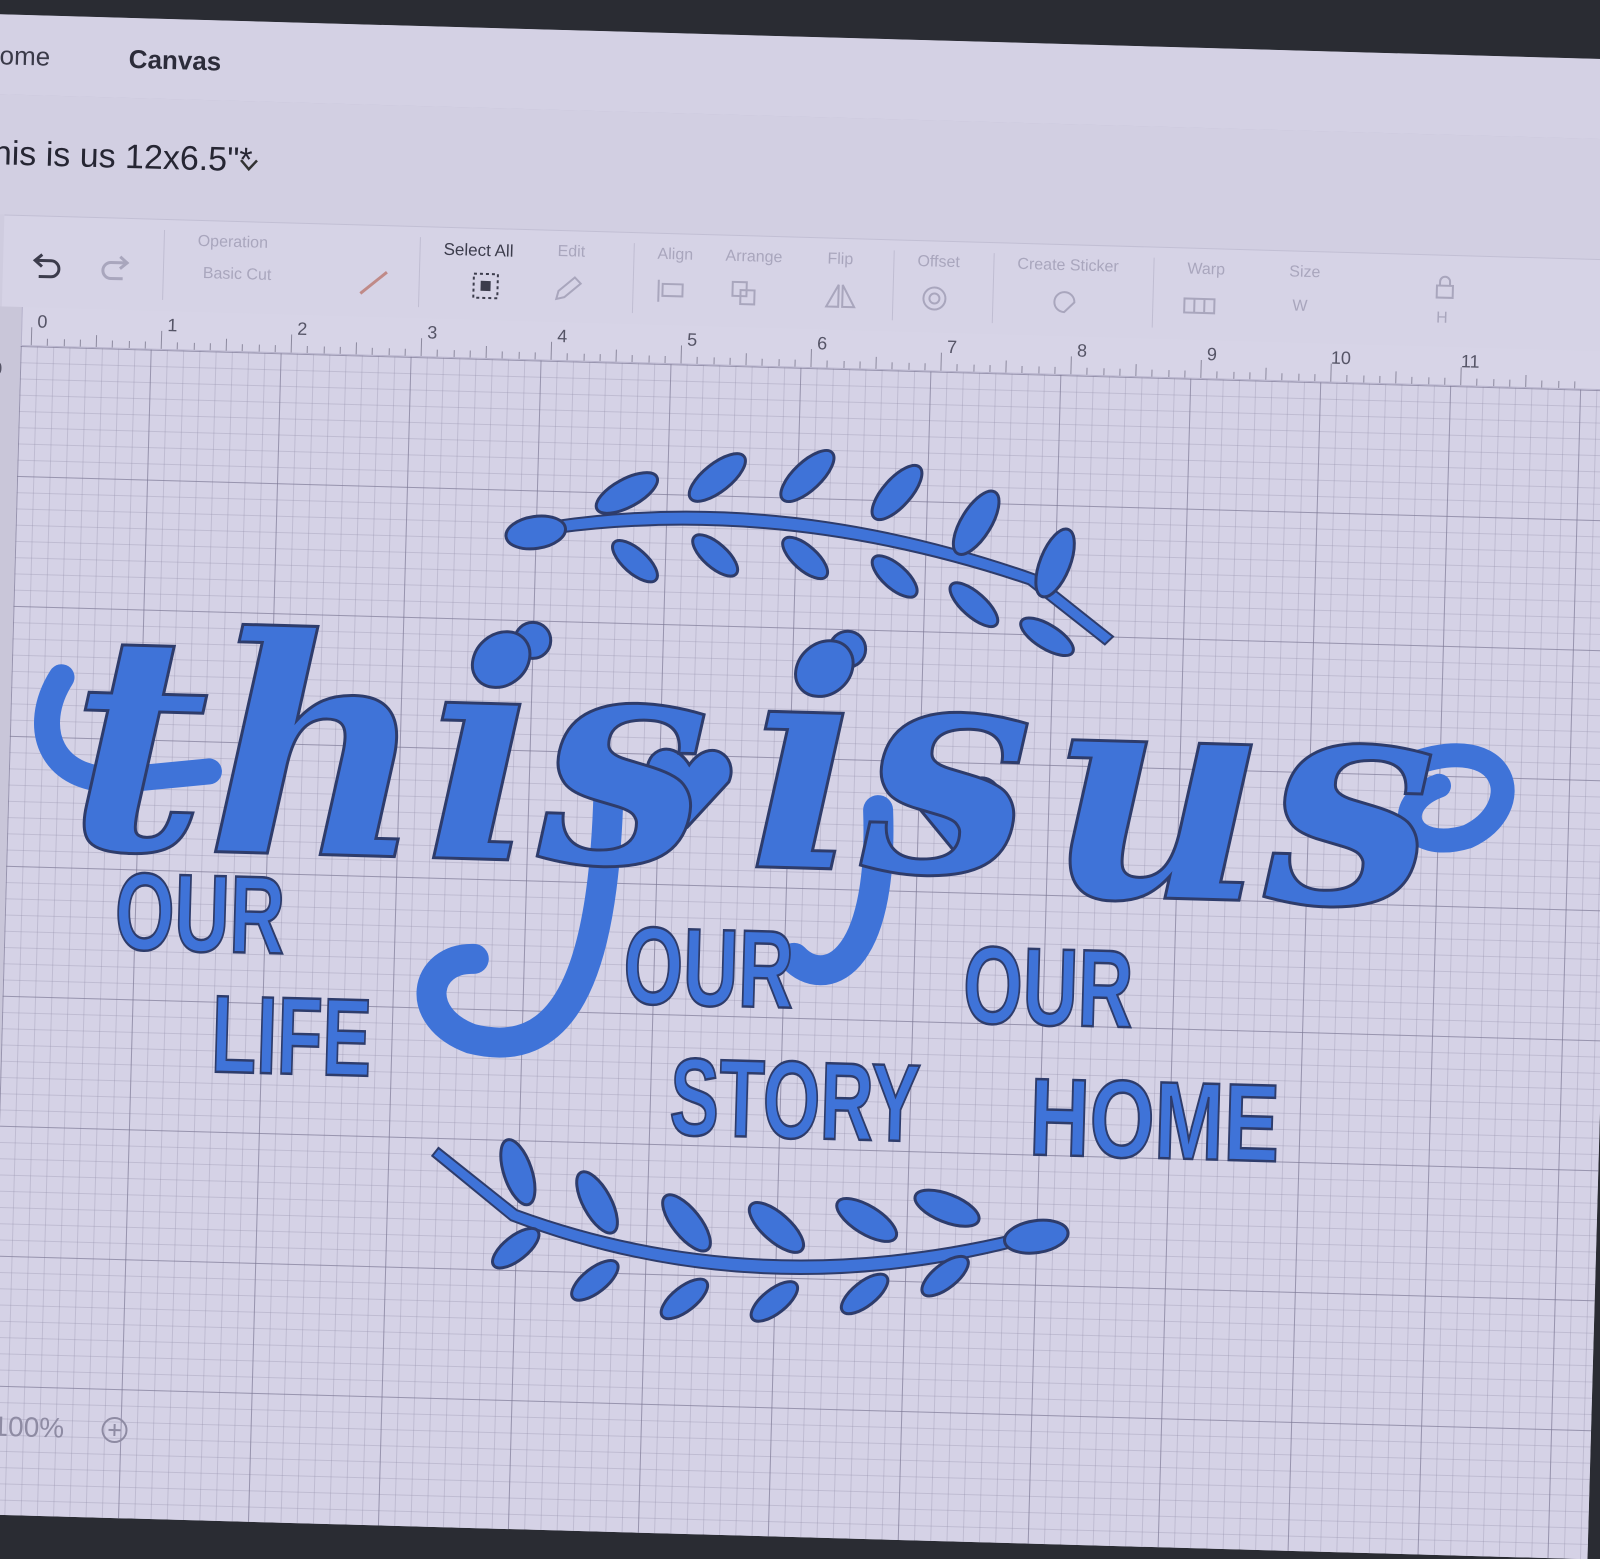  Describe the element at coordinates (891, 765) in the screenshot. I see `script-word-is: is` at that location.